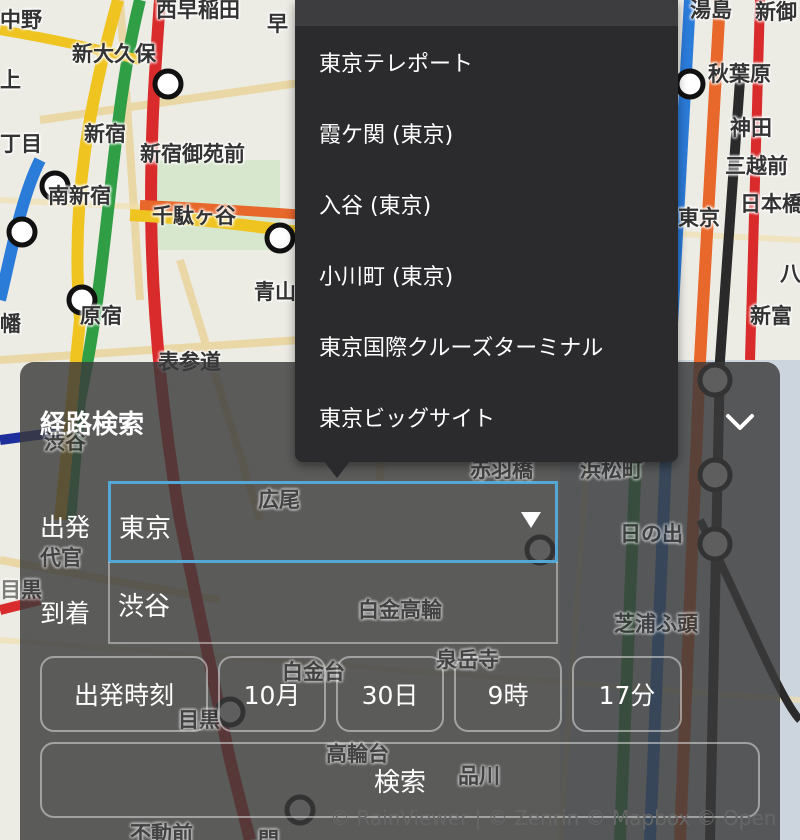 The height and width of the screenshot is (840, 800). Describe the element at coordinates (61, 558) in the screenshot. I see `station-label: 代官` at that location.